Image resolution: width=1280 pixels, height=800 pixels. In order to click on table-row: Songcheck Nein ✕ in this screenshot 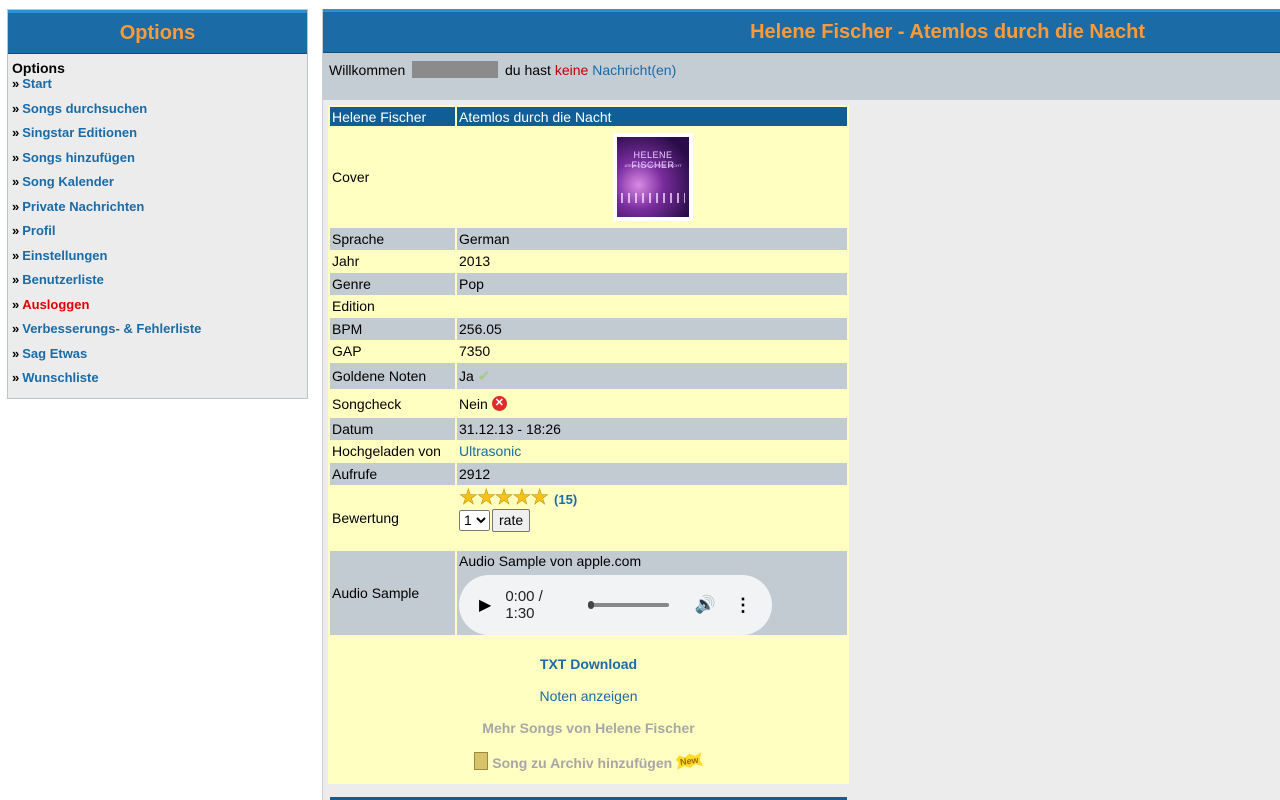, I will do `click(588, 403)`.